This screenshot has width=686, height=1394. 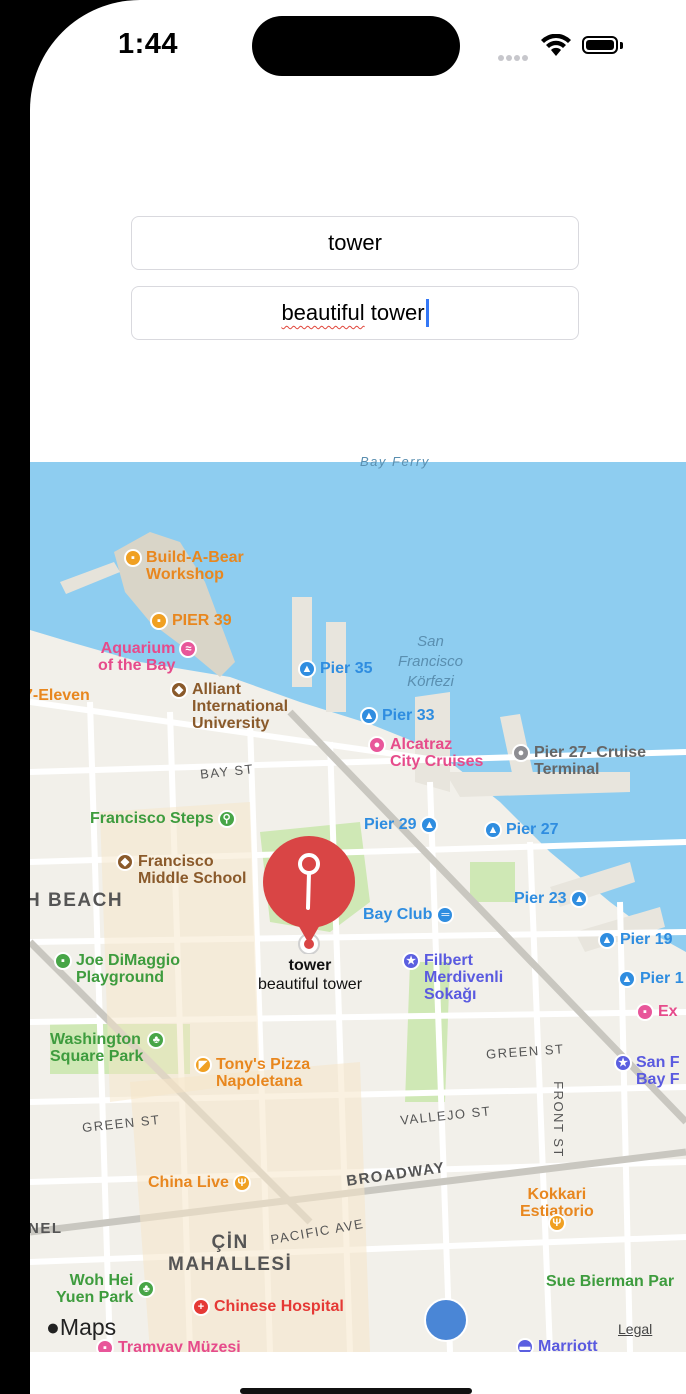 I want to click on maps-logo-text: Maps, so click(x=88, y=1327).